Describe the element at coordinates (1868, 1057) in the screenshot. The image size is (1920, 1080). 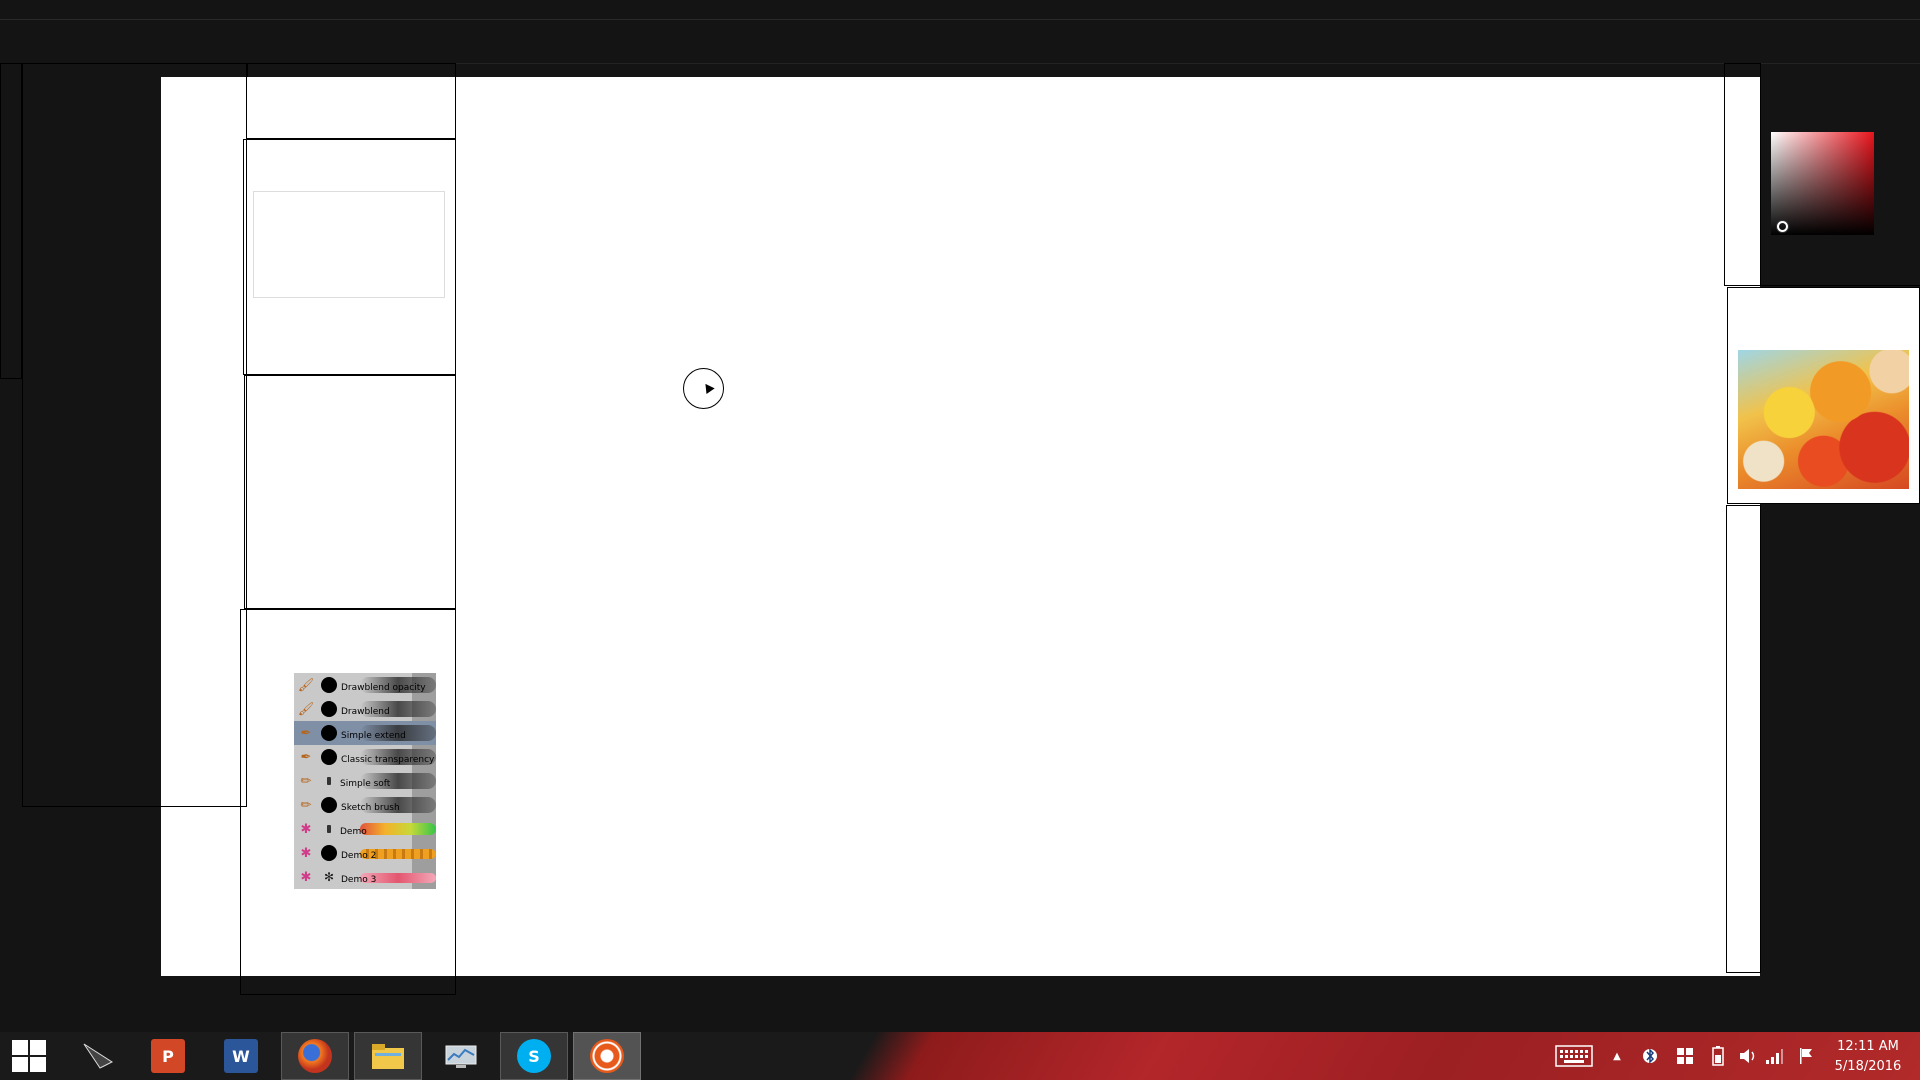
I see `system-clock: 12:11 AM 5/18/2016` at that location.